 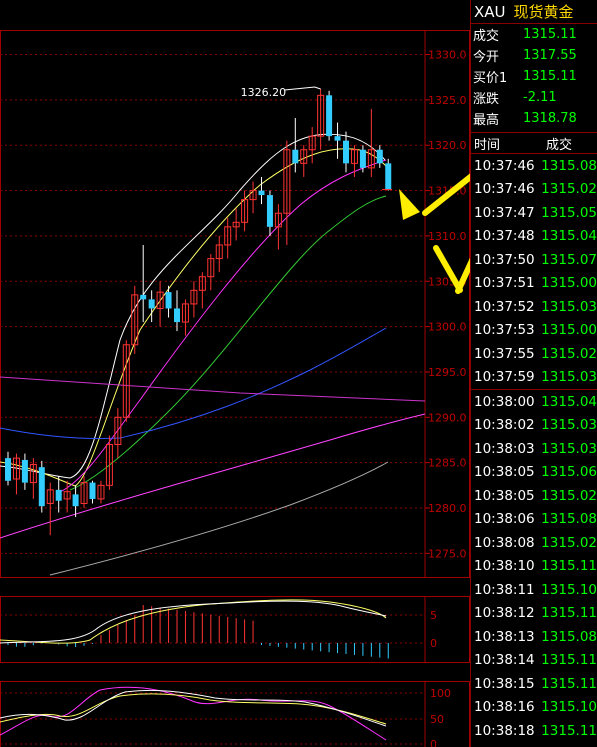 I want to click on tick-row: 10:38:12 1315.11, so click(x=534, y=614).